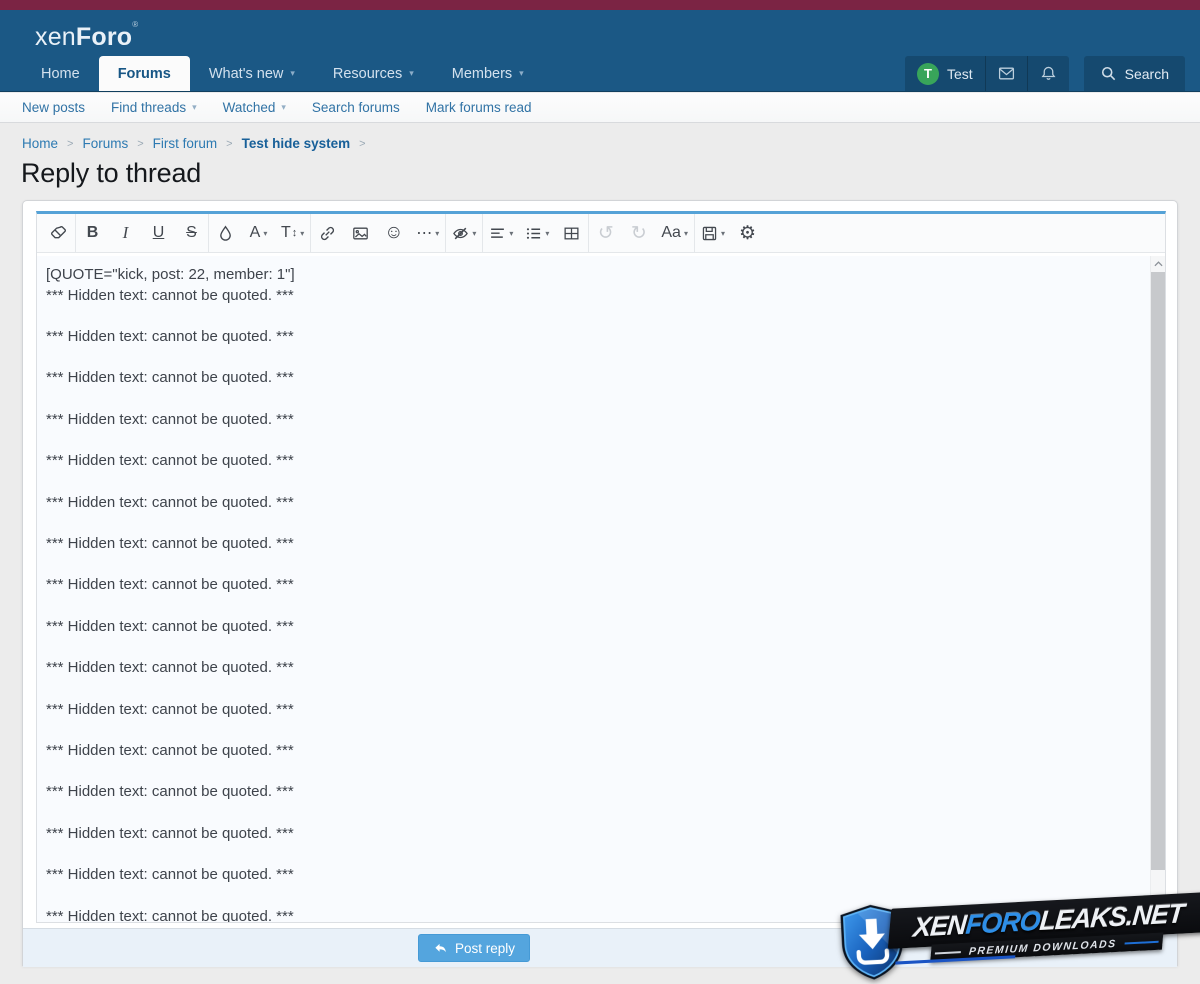  Describe the element at coordinates (947, 952) in the screenshot. I see `tagline-dash-left` at that location.